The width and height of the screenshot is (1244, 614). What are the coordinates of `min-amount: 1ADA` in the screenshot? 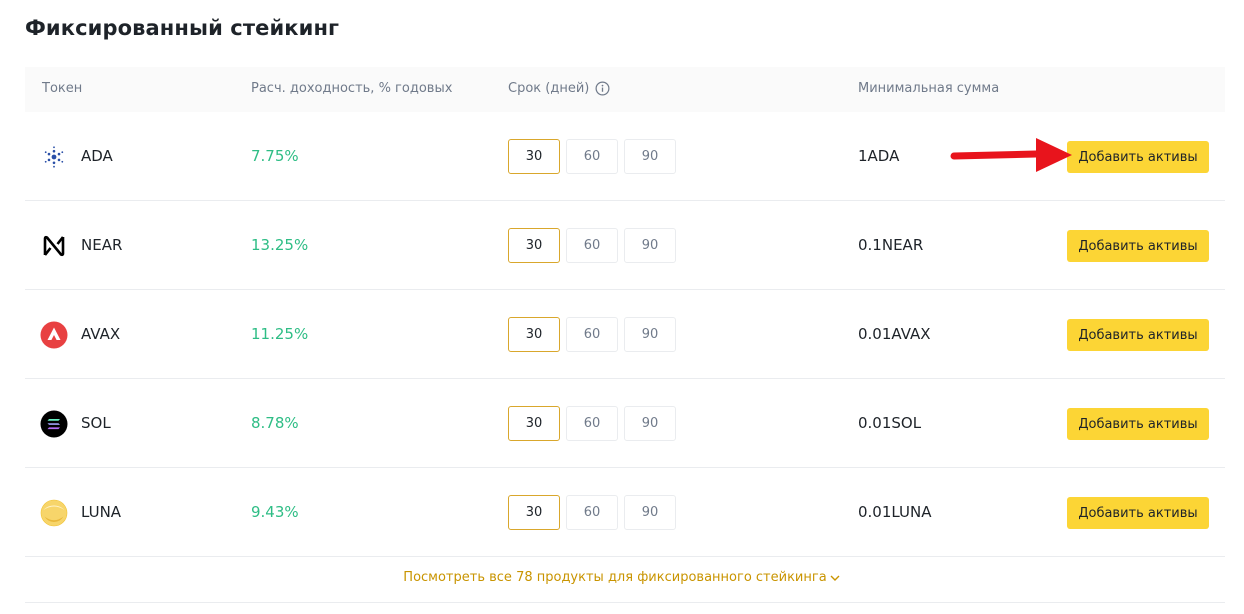 It's located at (879, 156).